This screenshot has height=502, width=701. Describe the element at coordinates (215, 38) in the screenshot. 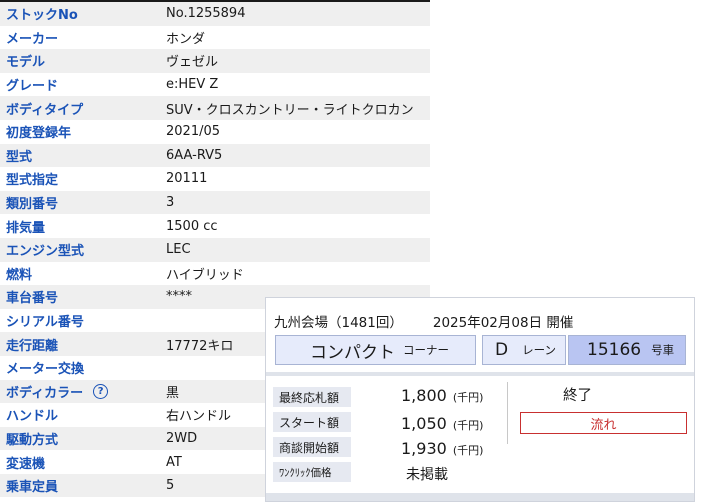

I see `spec-row: メーカー ホンダ` at that location.